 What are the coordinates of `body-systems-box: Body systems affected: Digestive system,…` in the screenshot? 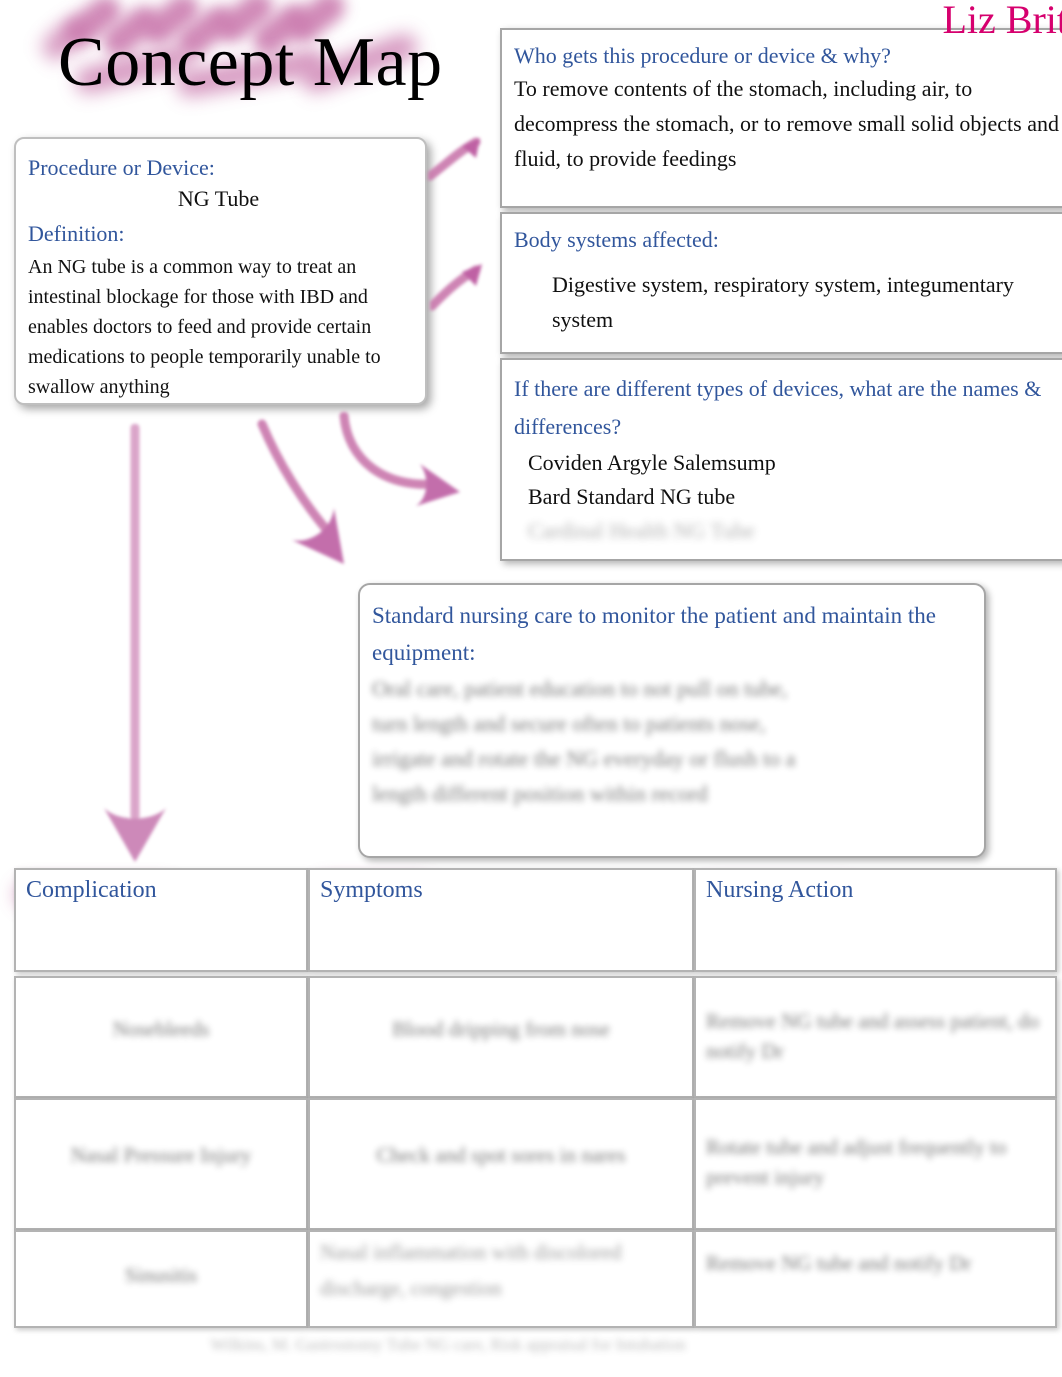 It's located at (781, 283).